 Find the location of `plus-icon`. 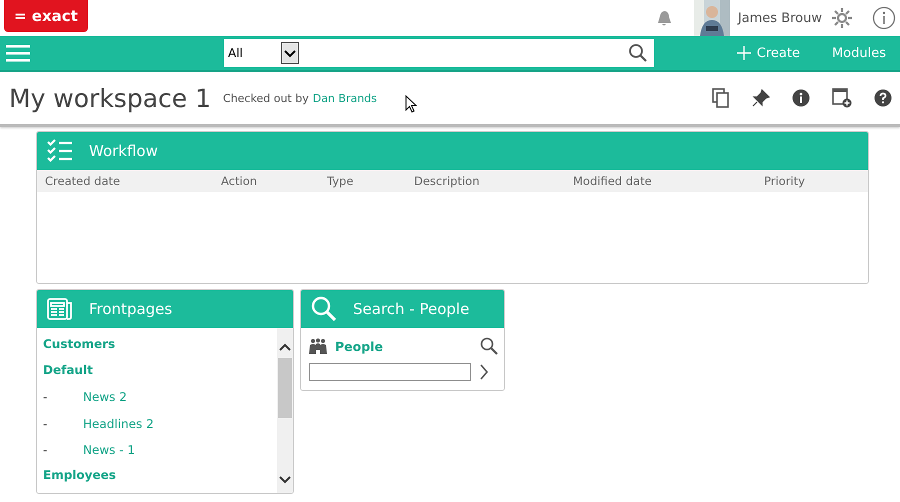

plus-icon is located at coordinates (743, 53).